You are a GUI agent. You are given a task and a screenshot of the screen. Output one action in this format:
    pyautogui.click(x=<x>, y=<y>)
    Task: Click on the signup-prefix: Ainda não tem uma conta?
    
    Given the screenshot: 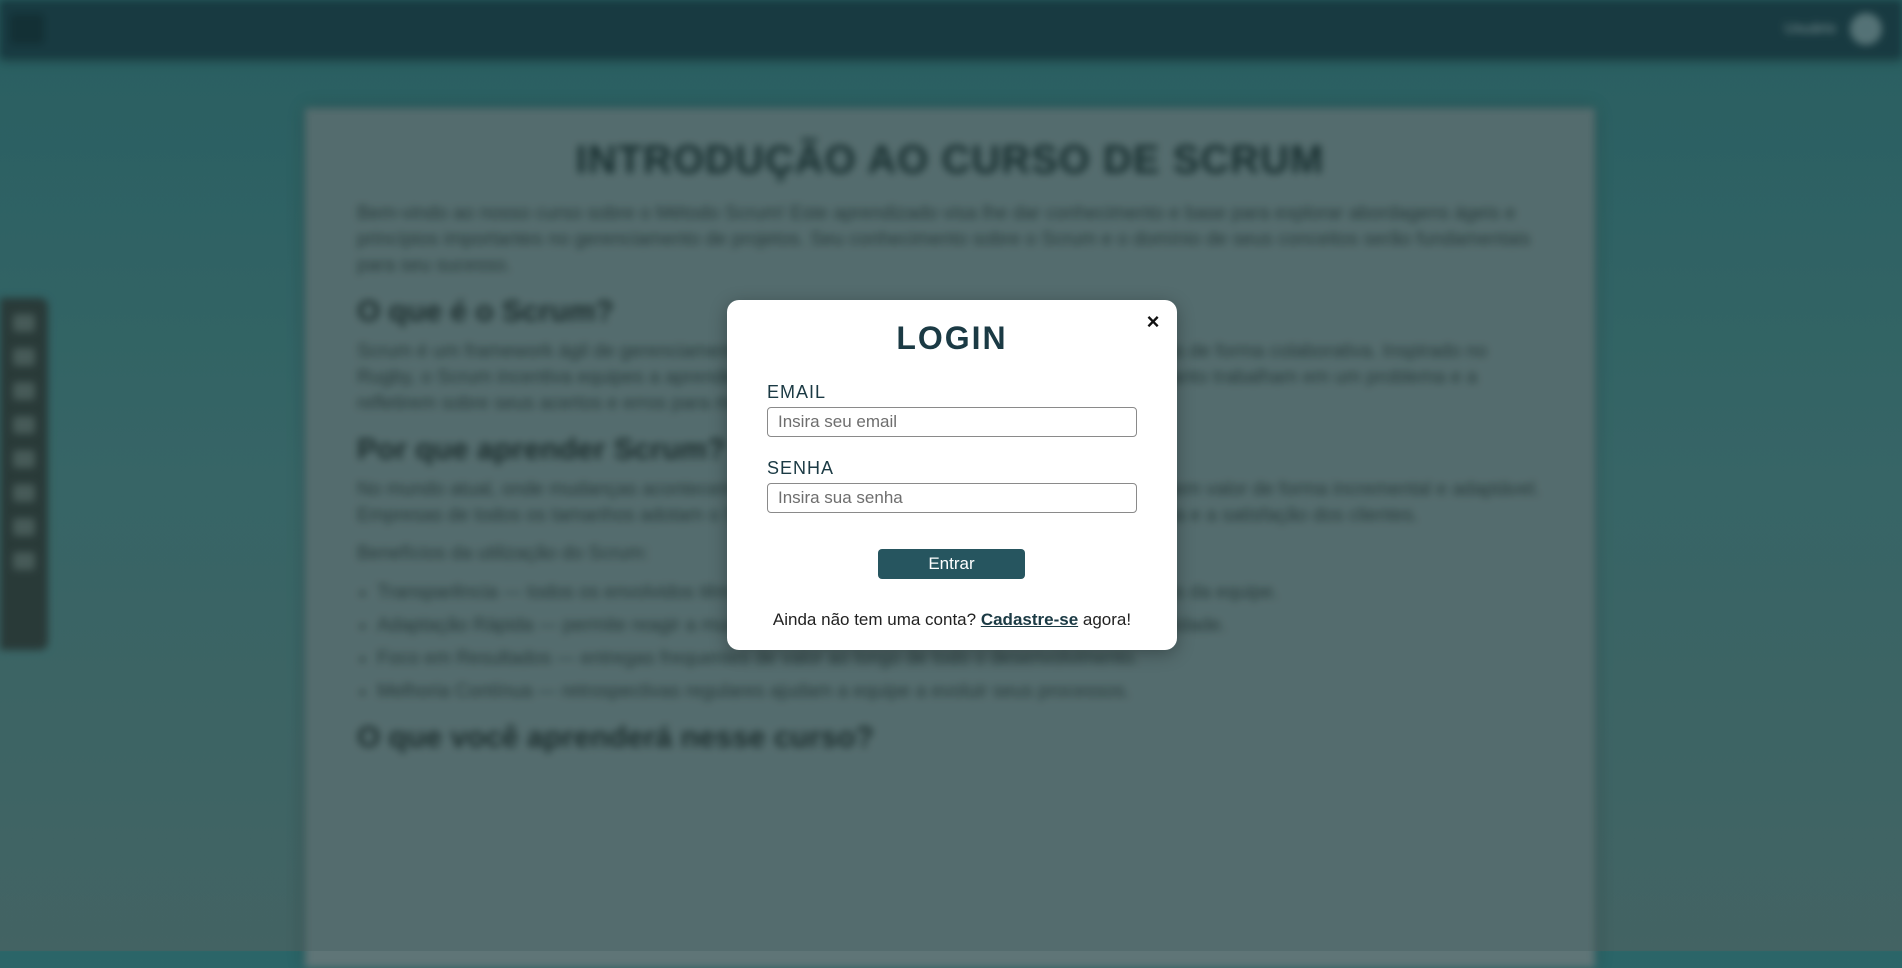 What is the action you would take?
    pyautogui.click(x=876, y=619)
    